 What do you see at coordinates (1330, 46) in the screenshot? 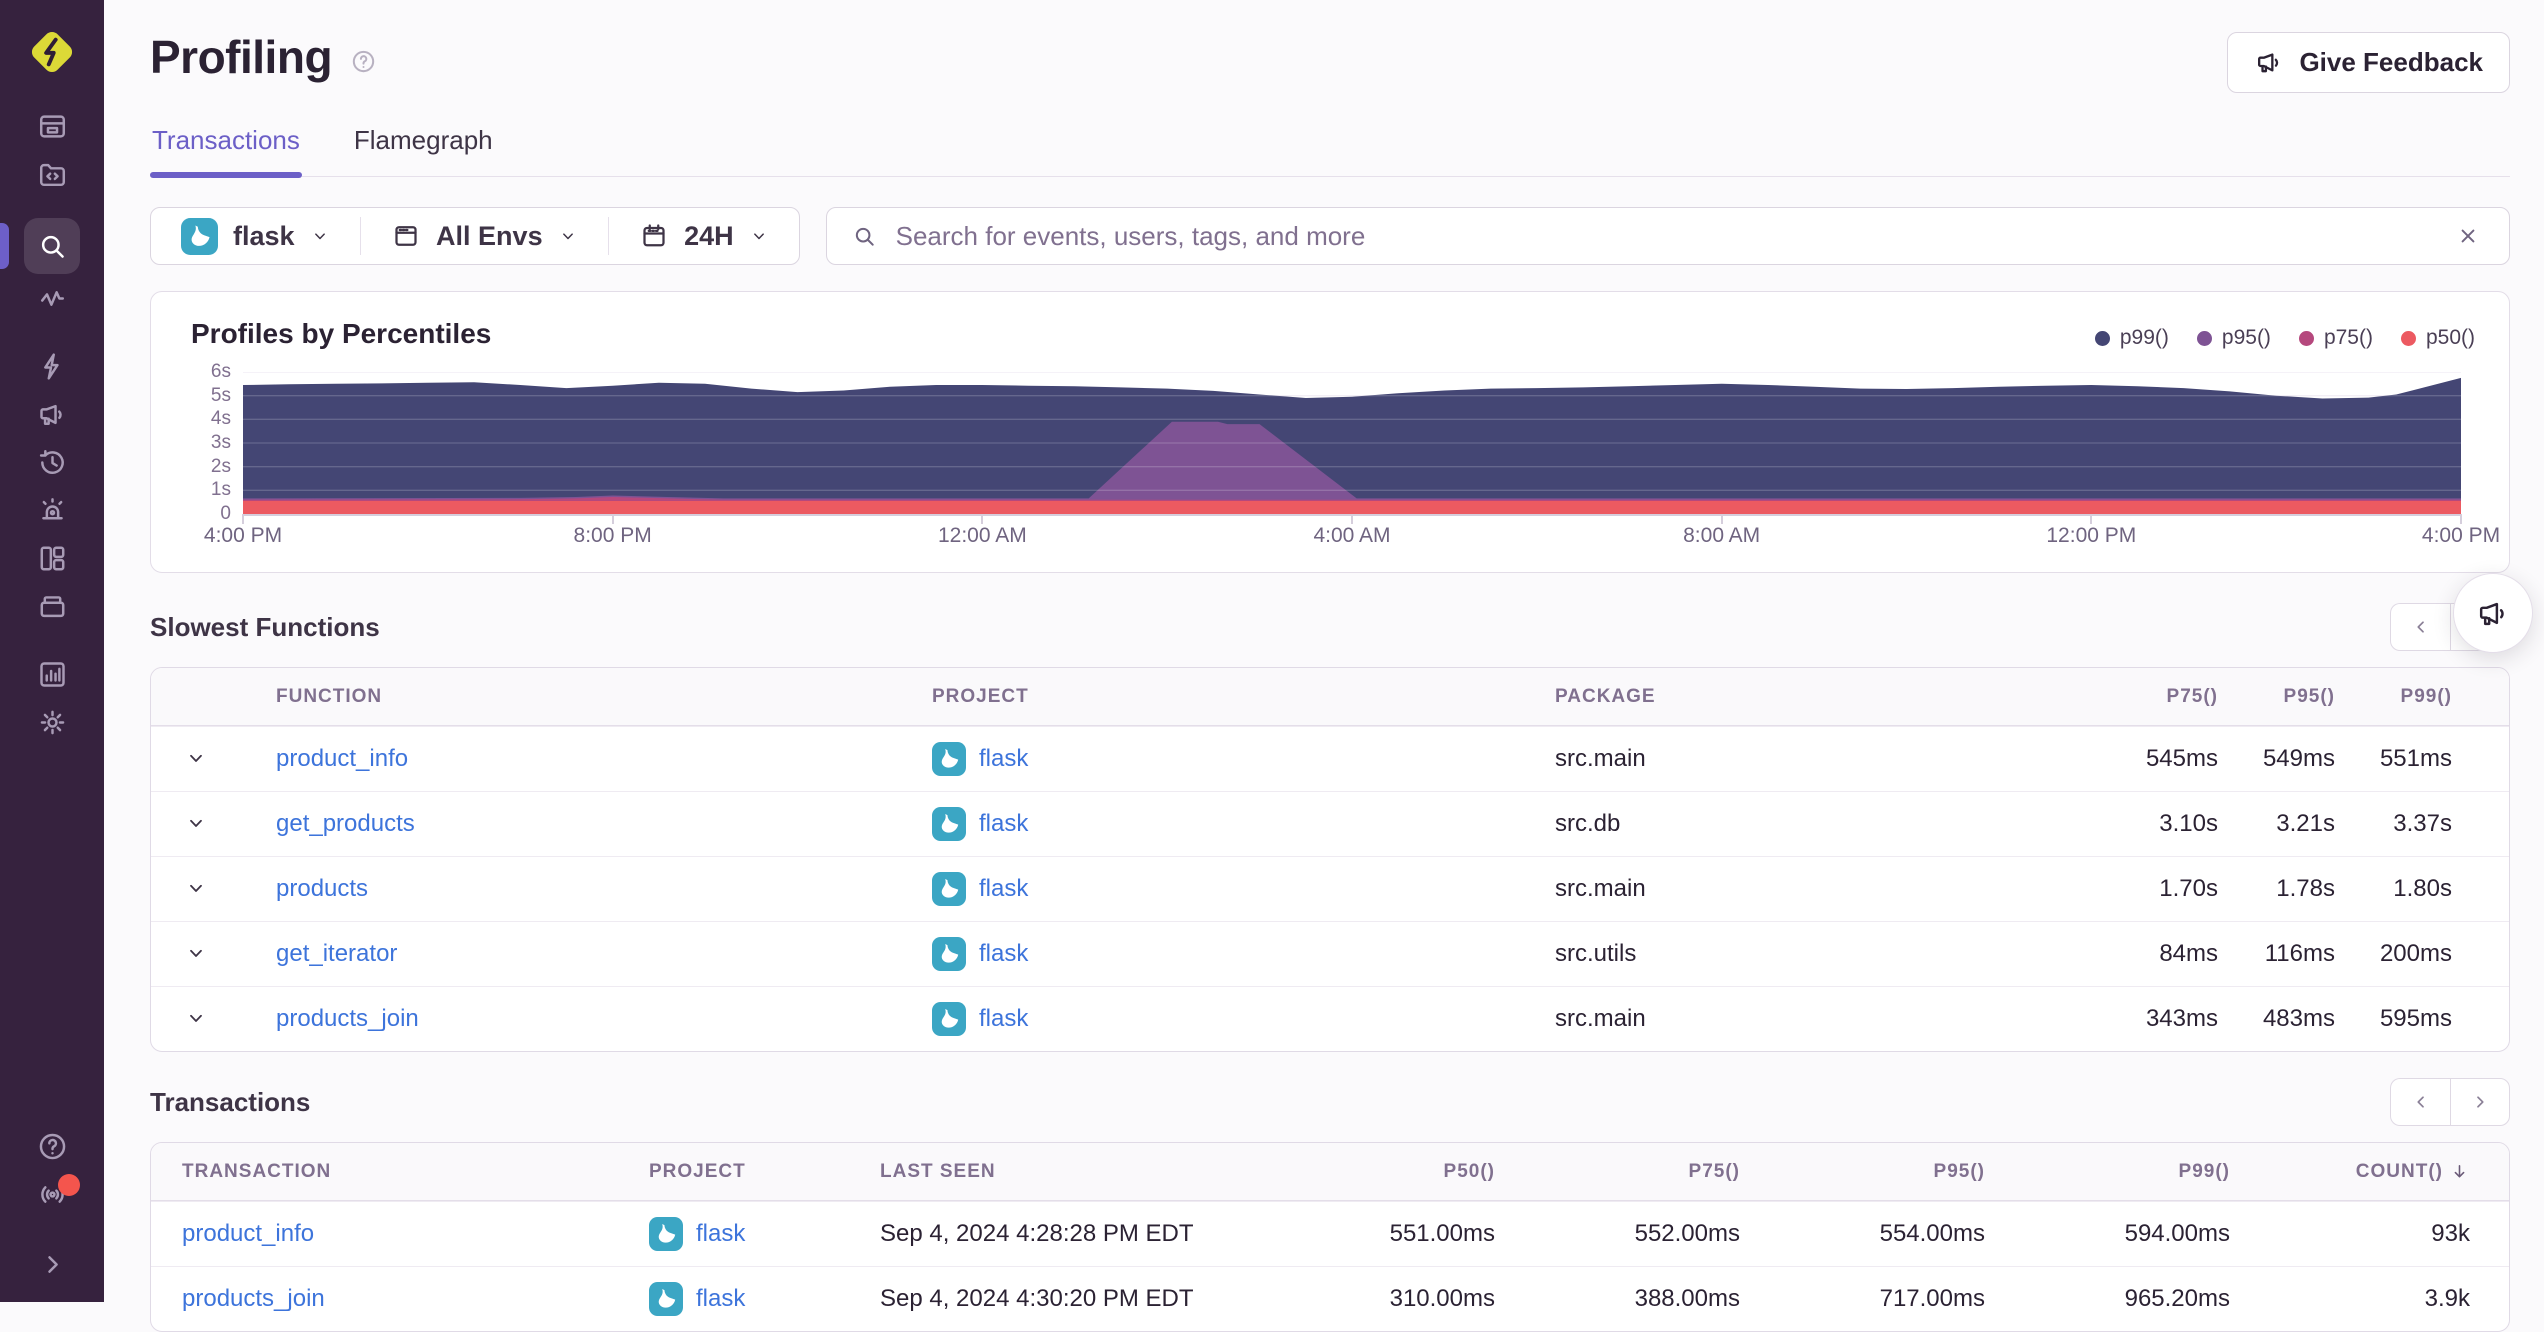
I see `page-header: Profiling Give Feedback` at bounding box center [1330, 46].